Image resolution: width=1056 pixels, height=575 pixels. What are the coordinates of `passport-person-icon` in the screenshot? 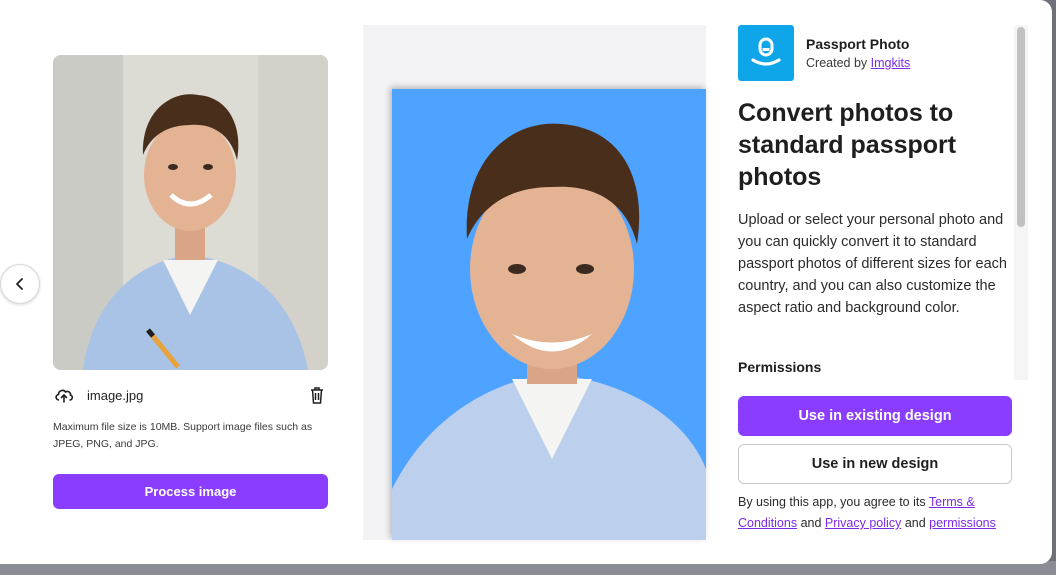 It's located at (766, 51).